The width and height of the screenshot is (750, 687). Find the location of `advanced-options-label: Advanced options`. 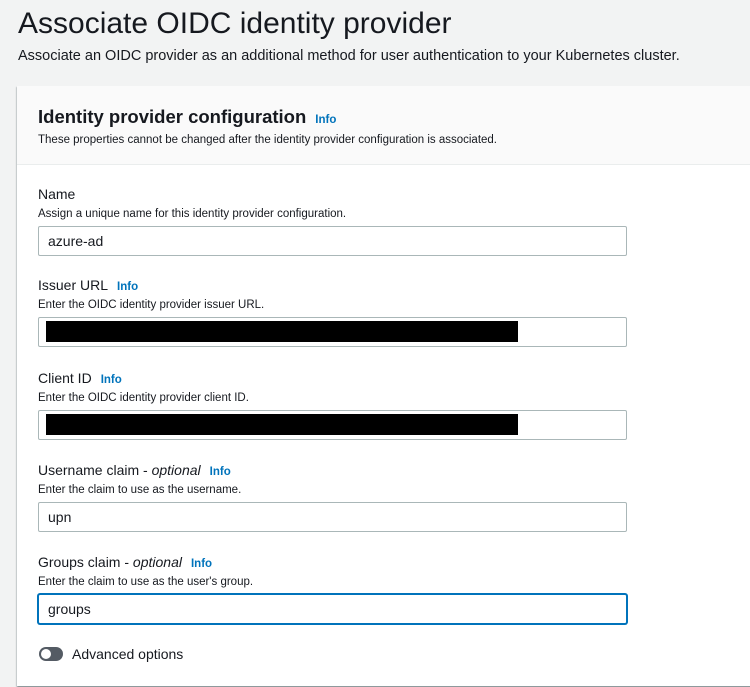

advanced-options-label: Advanced options is located at coordinates (128, 654).